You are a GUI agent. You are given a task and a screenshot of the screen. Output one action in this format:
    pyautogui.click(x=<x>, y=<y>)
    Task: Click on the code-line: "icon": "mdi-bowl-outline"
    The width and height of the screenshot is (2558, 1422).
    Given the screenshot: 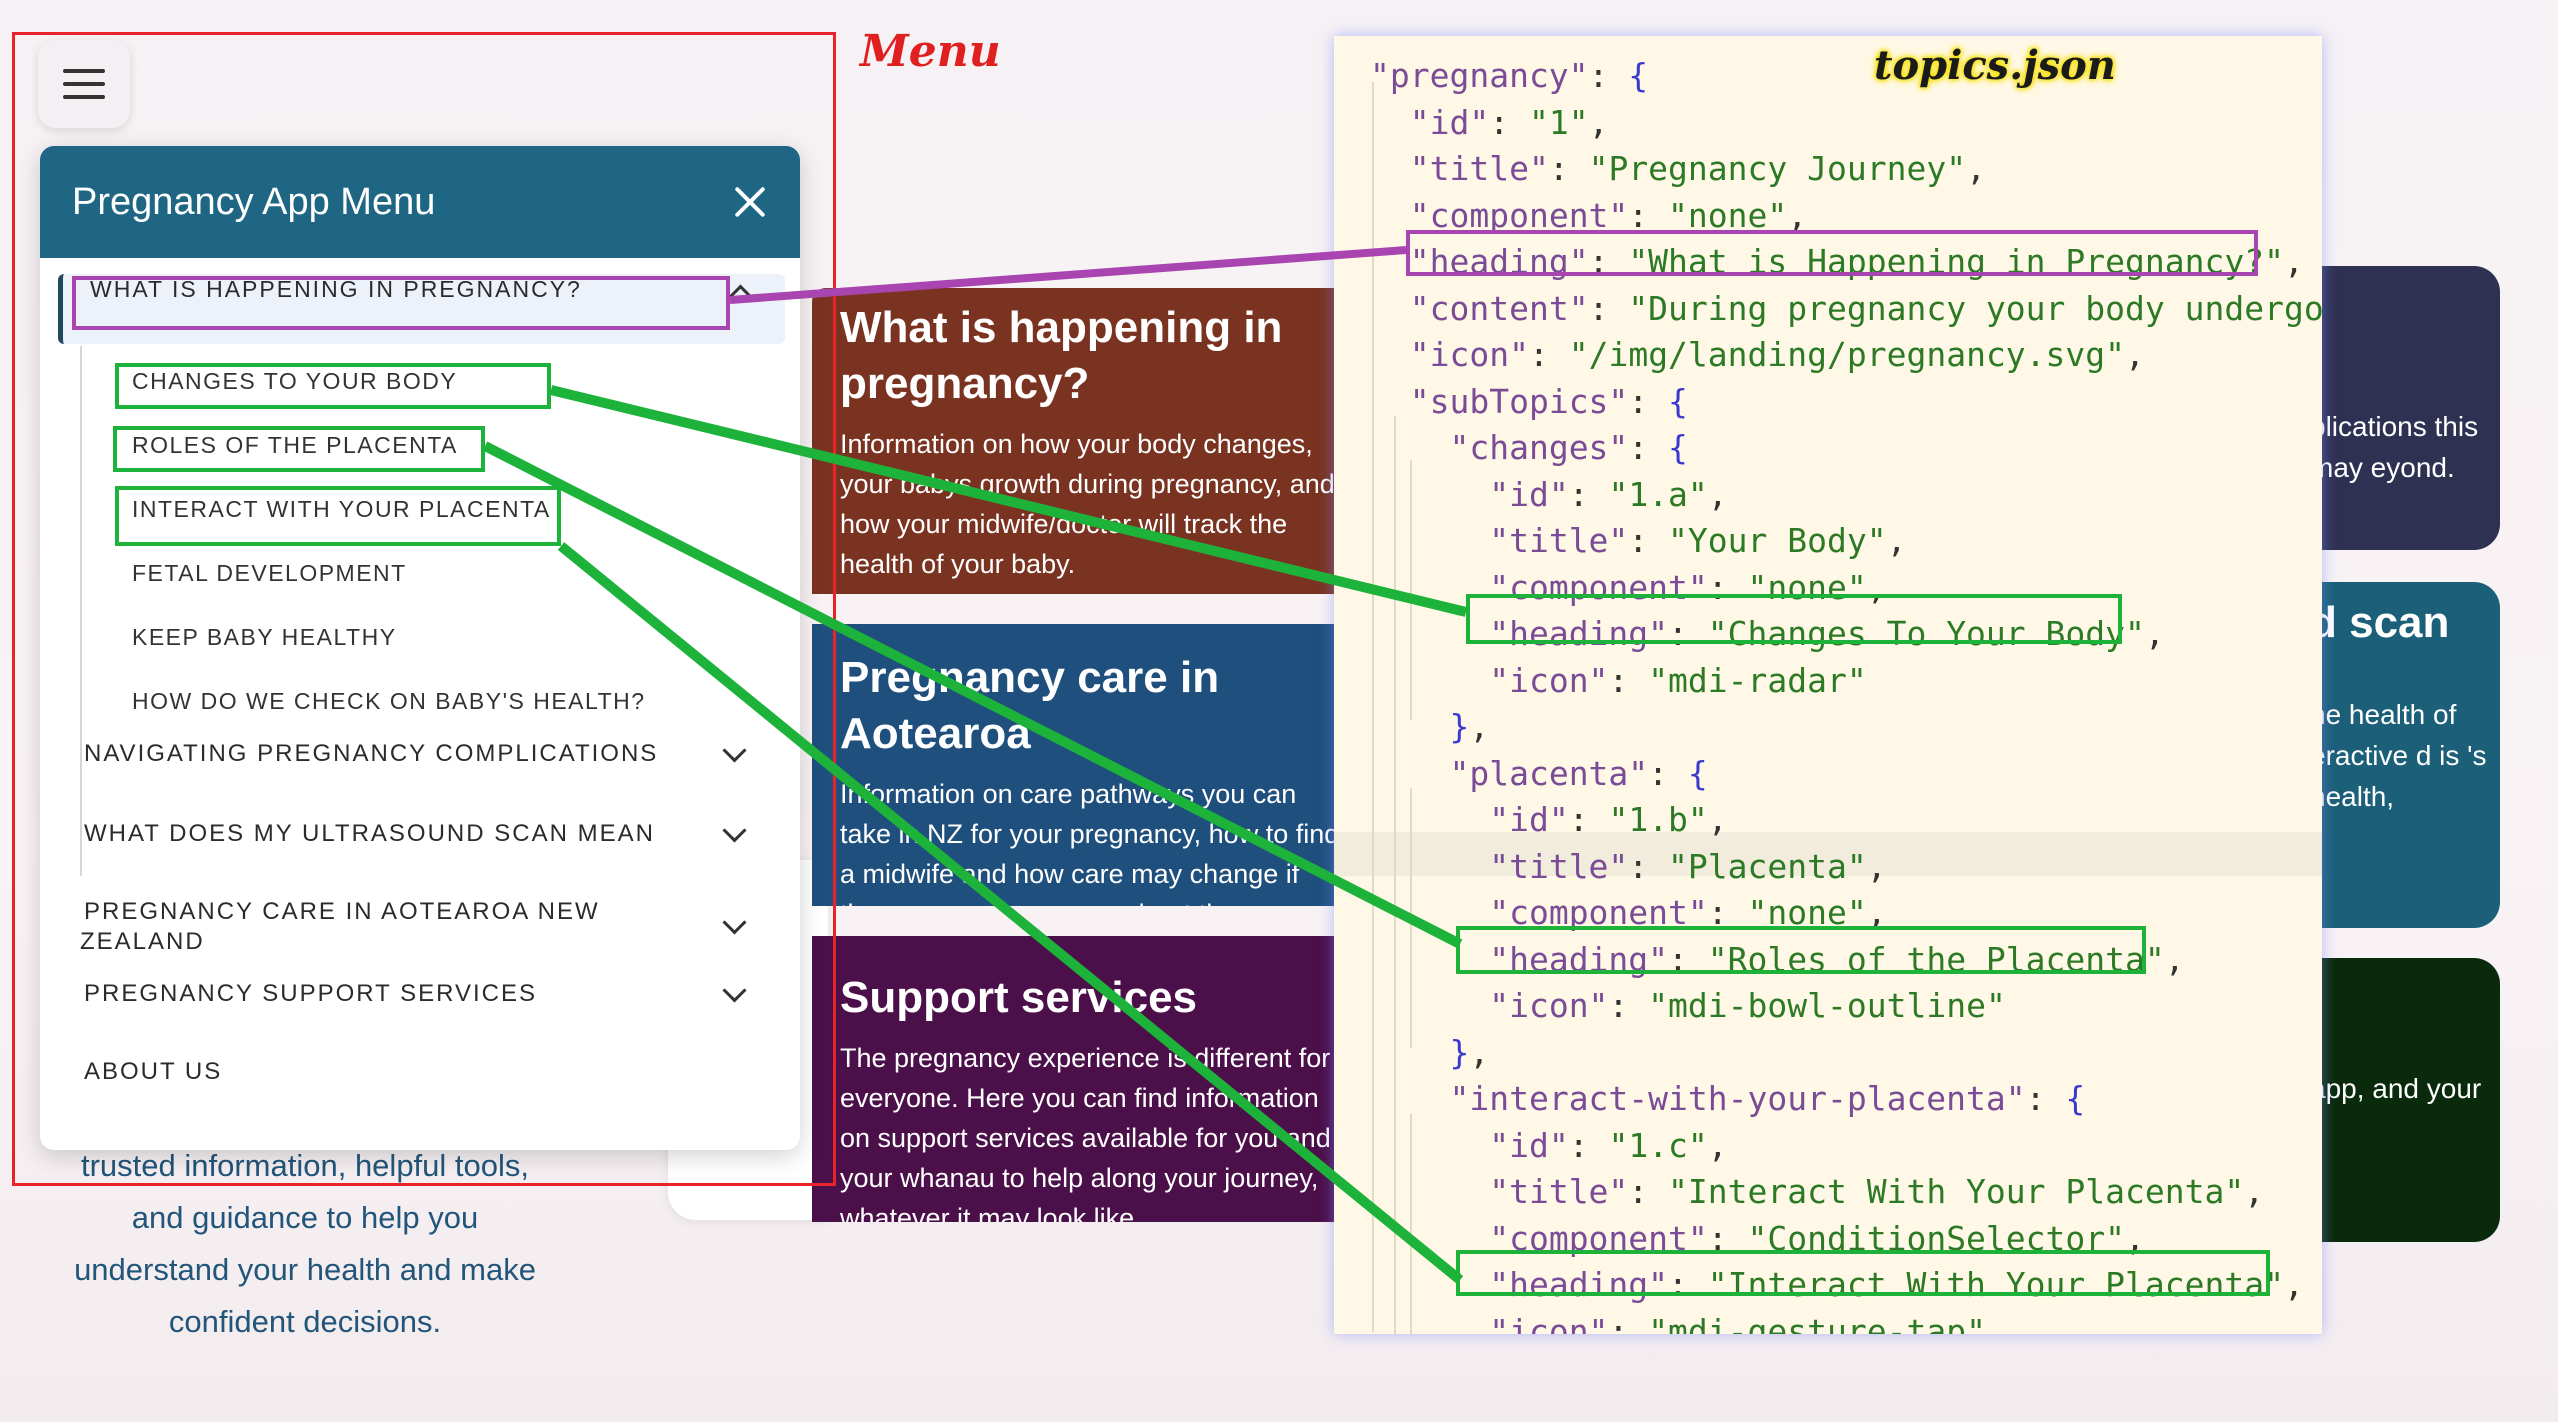 What is the action you would take?
    pyautogui.click(x=1747, y=1005)
    